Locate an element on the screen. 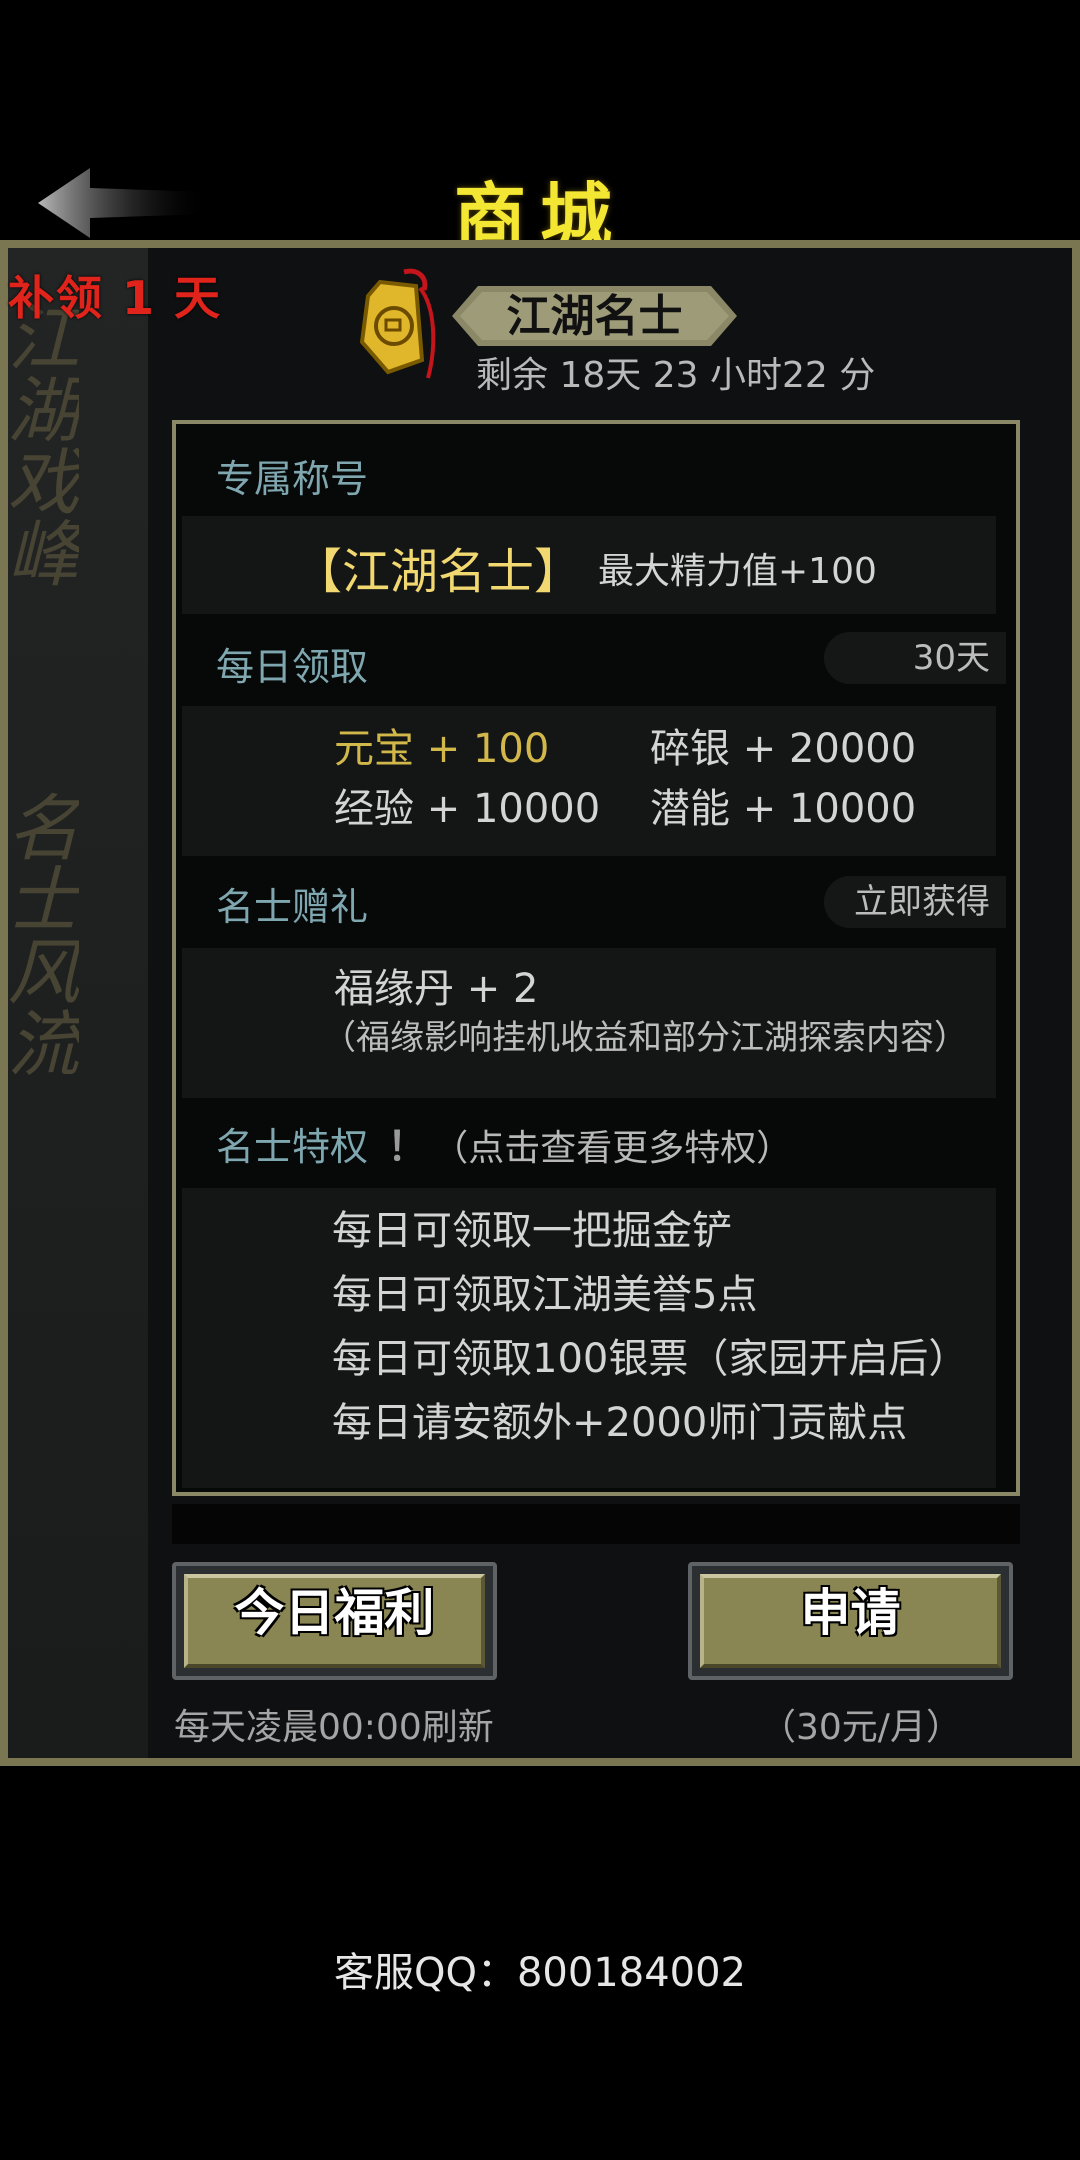 This screenshot has width=1080, height=2160. section-privilege-heading: 名士特权 is located at coordinates (292, 1147).